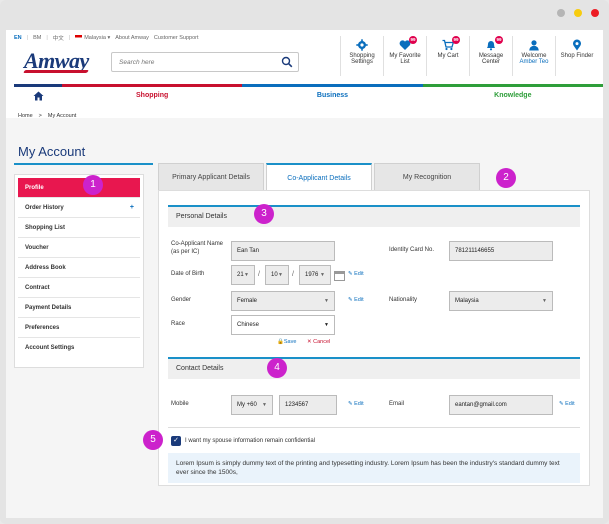  Describe the element at coordinates (332, 94) in the screenshot. I see `nav-tab-business: Business` at that location.